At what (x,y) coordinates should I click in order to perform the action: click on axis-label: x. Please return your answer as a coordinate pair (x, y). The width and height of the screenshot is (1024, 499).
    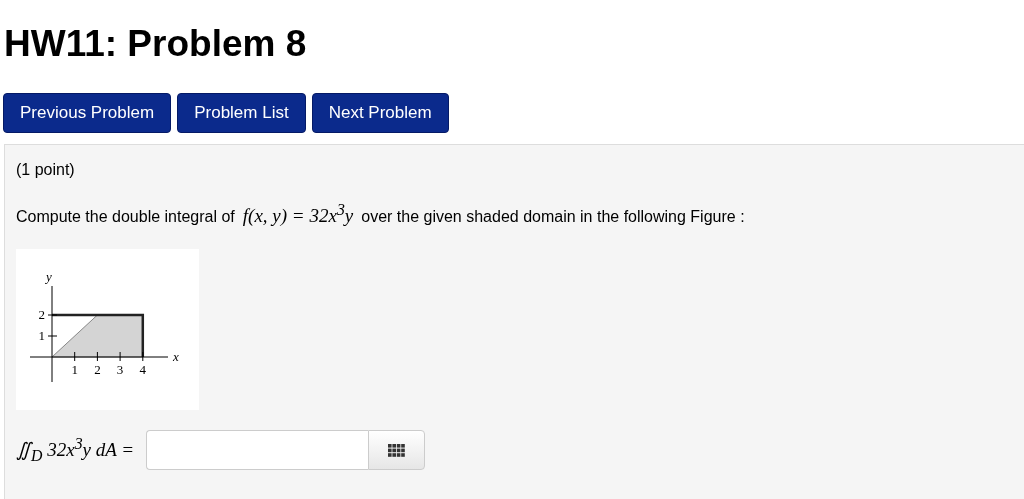
    Looking at the image, I should click on (176, 357).